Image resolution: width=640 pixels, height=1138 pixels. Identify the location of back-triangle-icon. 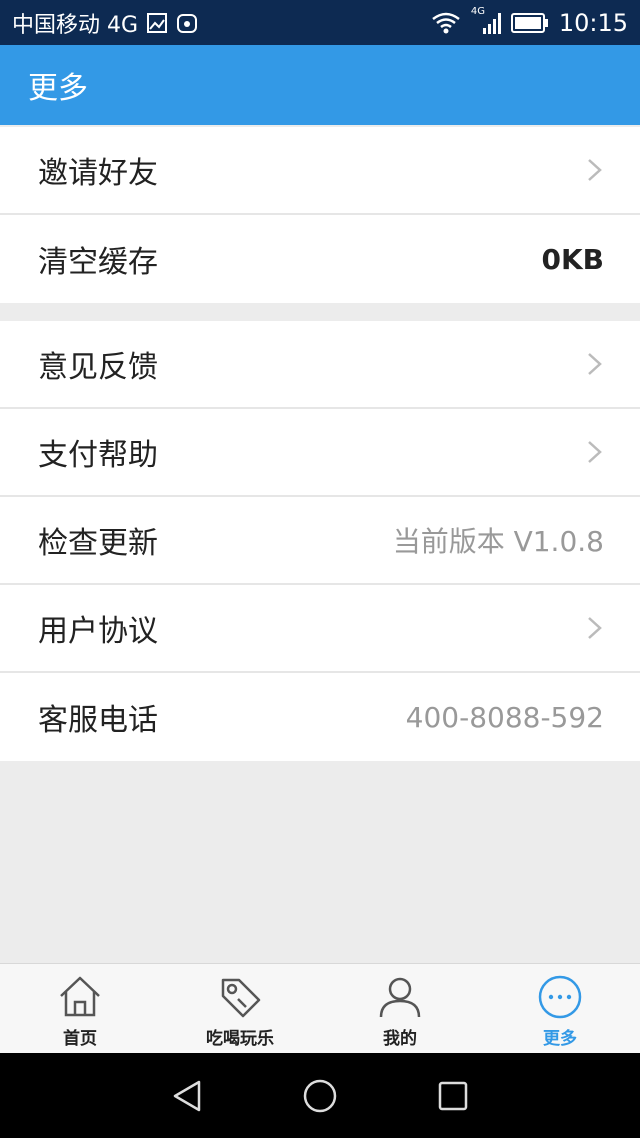
(186, 1095).